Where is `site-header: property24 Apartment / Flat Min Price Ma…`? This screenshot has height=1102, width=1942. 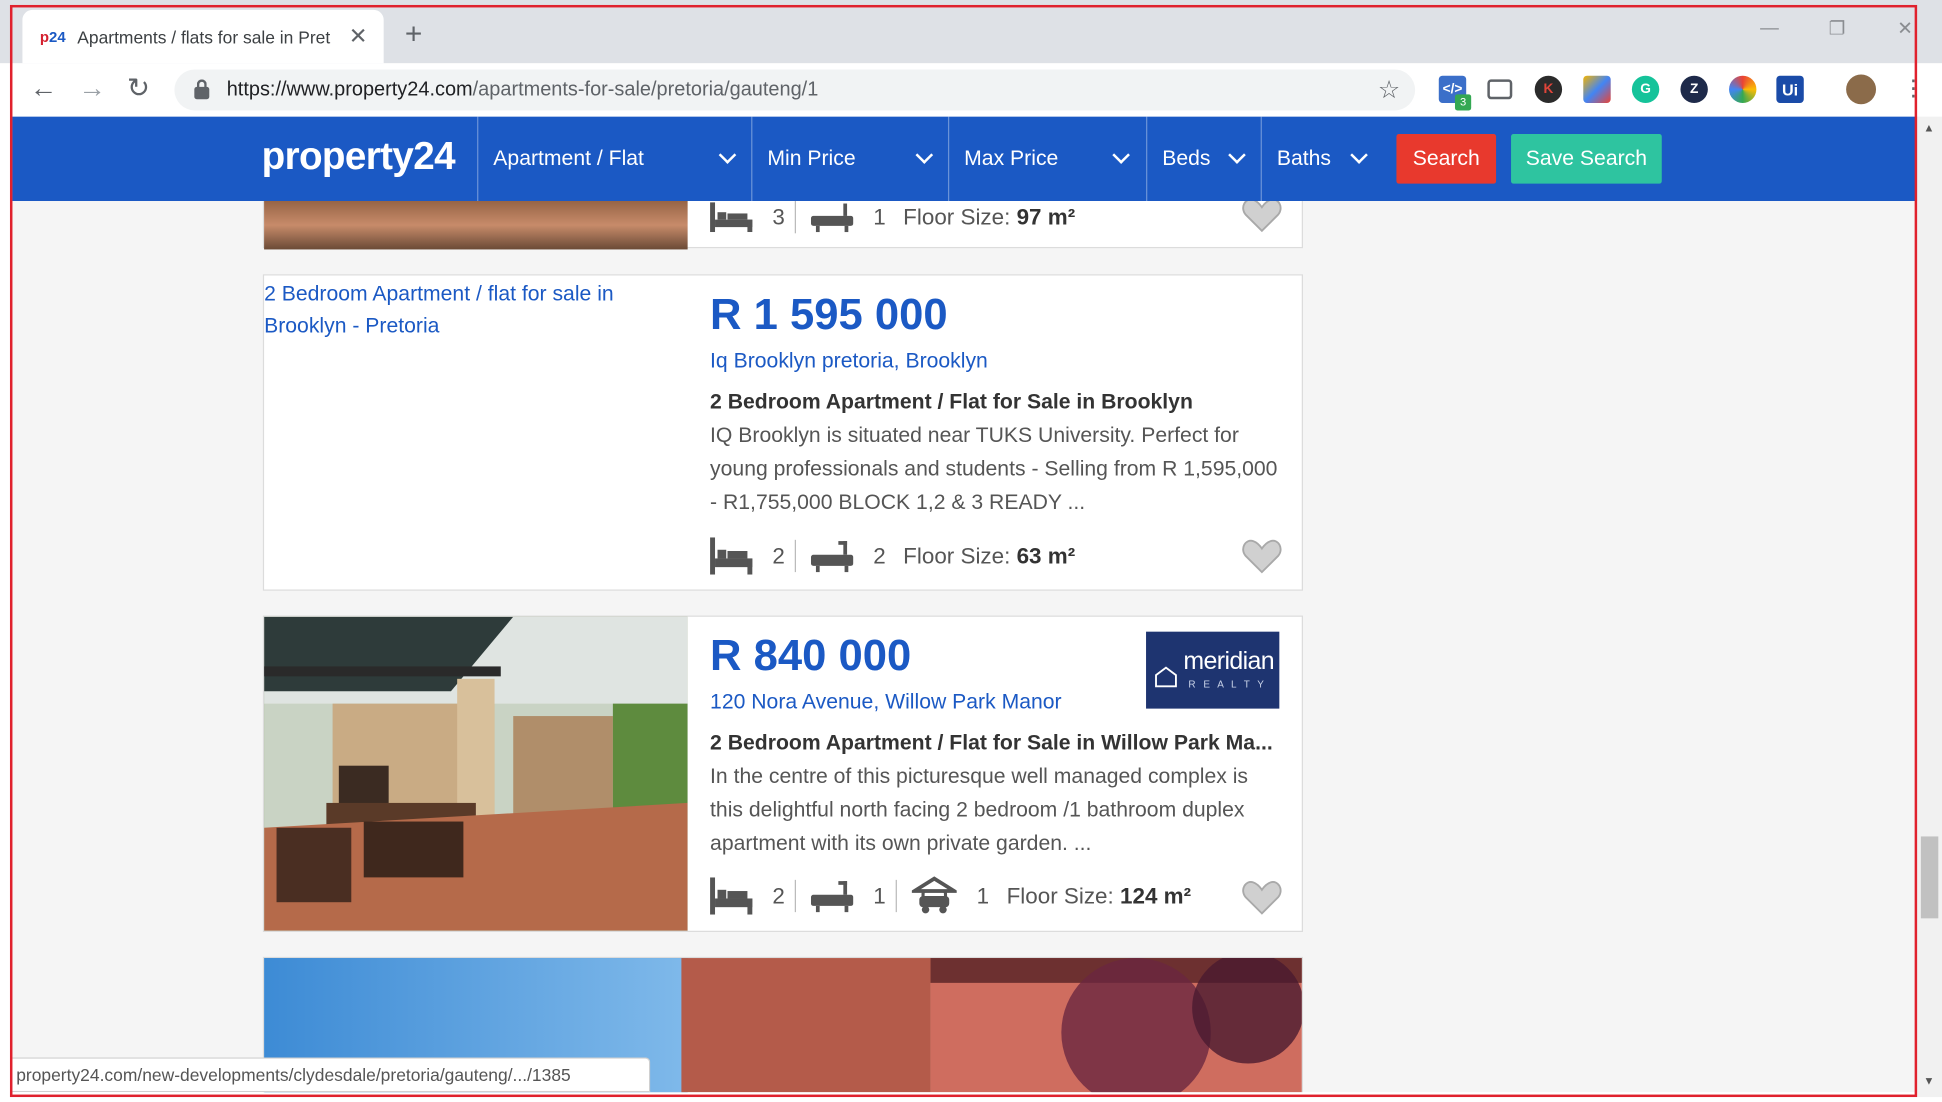
site-header: property24 Apartment / Flat Min Price Ma… is located at coordinates (965, 159).